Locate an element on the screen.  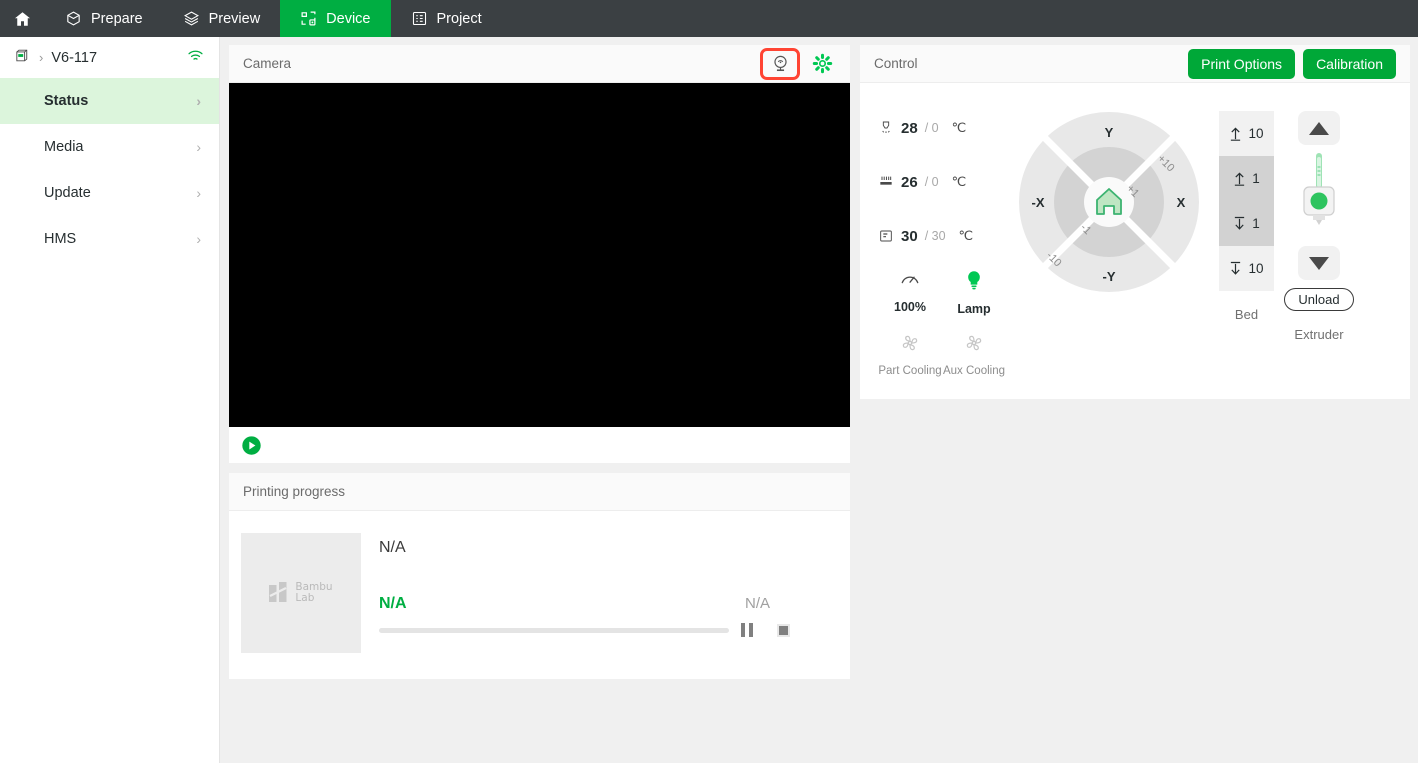
bed-down-1-button: 1 is located at coordinates (1246, 223).